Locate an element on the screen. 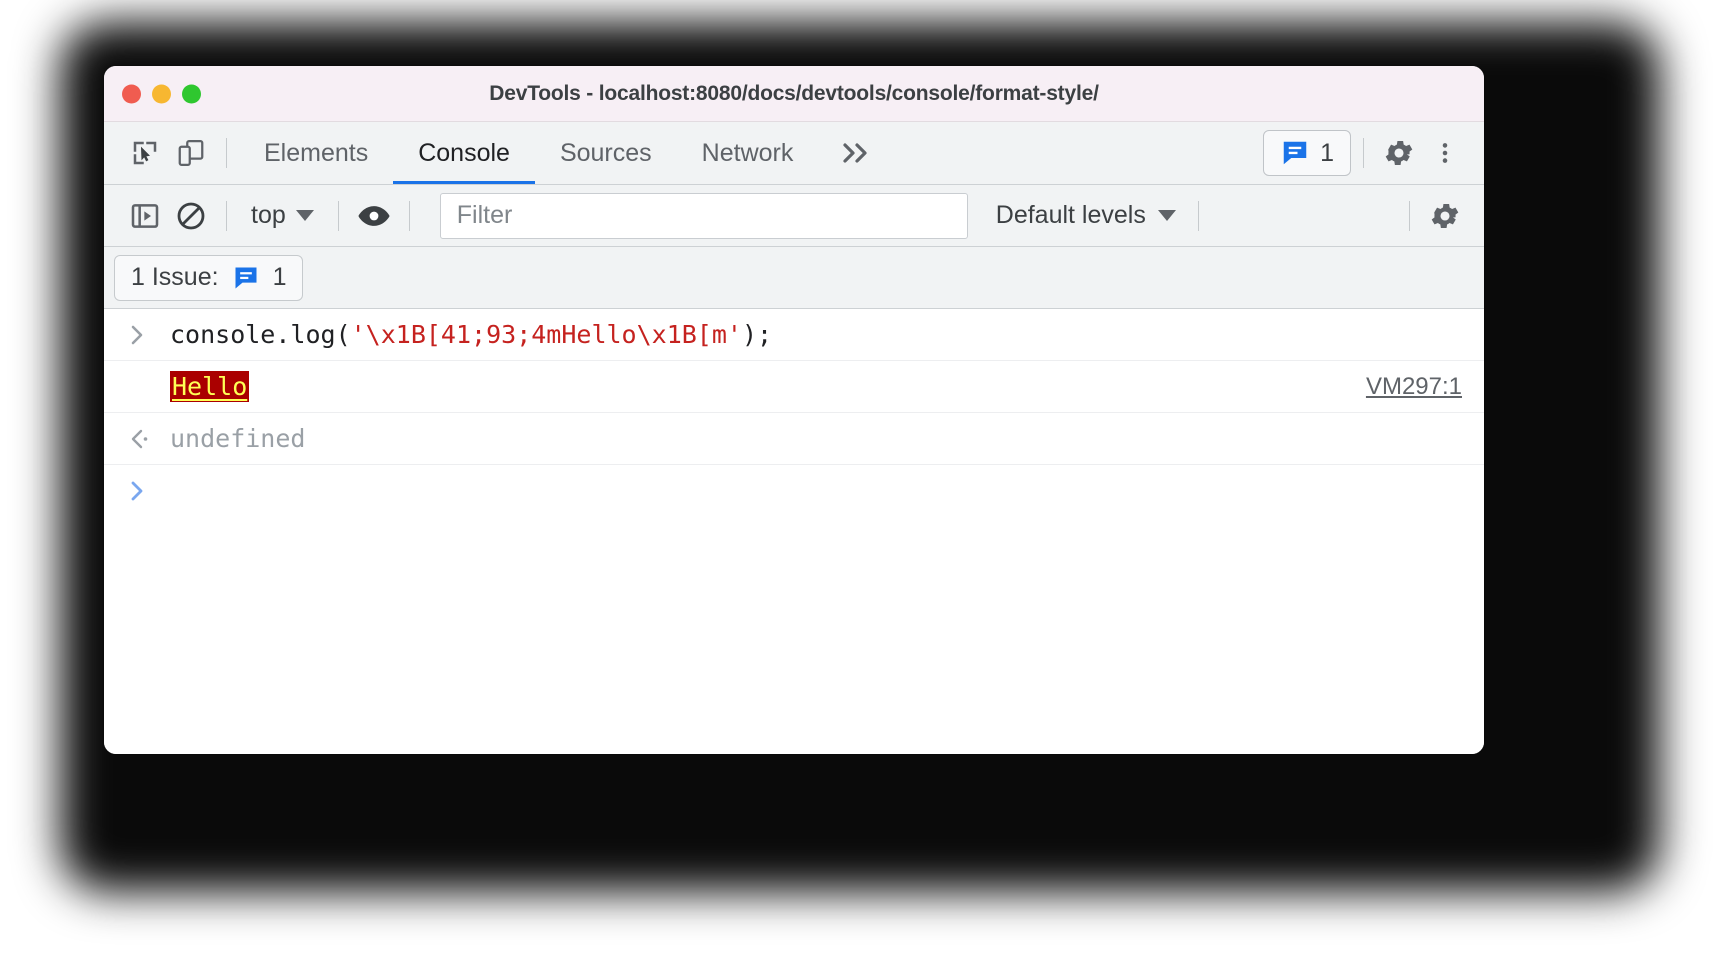 This screenshot has height=974, width=1722. three-dots-vertical-icon is located at coordinates (1445, 153).